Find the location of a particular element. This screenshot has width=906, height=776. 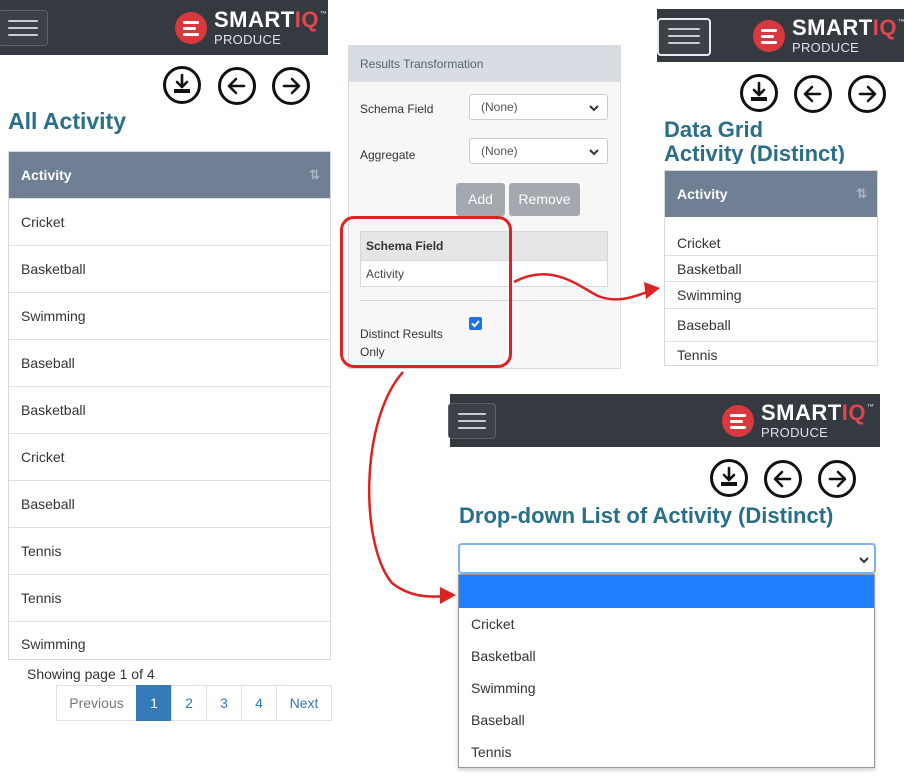

highlight-callout is located at coordinates (426, 292).